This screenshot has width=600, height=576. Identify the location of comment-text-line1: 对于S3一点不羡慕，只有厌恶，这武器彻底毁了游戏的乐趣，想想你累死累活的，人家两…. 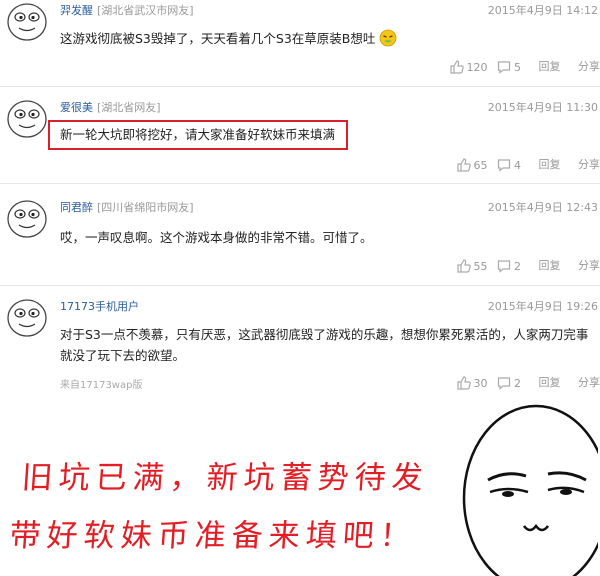
(324, 334).